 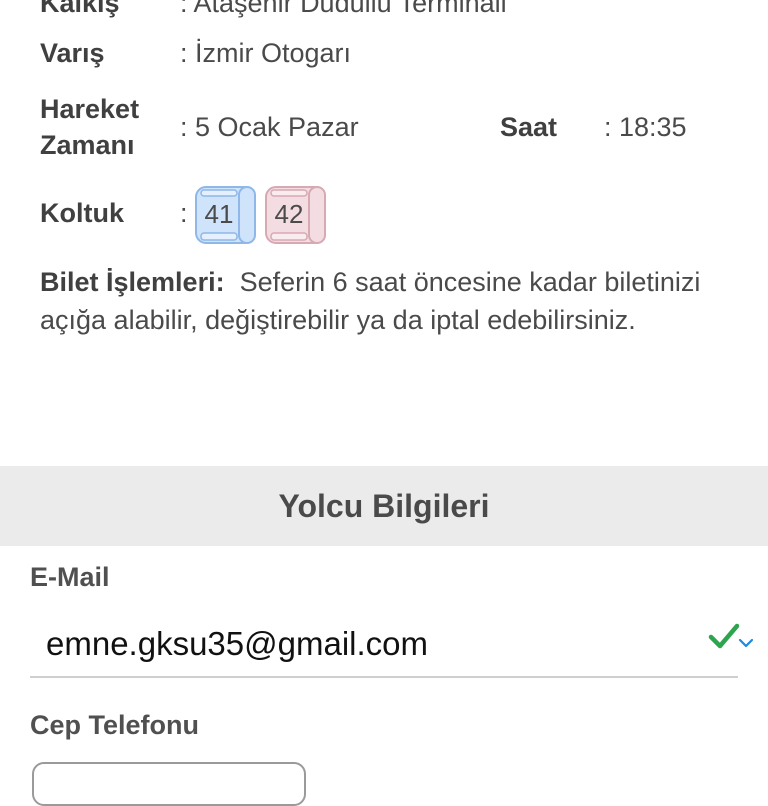 What do you see at coordinates (132, 282) in the screenshot?
I see `ticket-operations-label: Bilet İşlemleri:` at bounding box center [132, 282].